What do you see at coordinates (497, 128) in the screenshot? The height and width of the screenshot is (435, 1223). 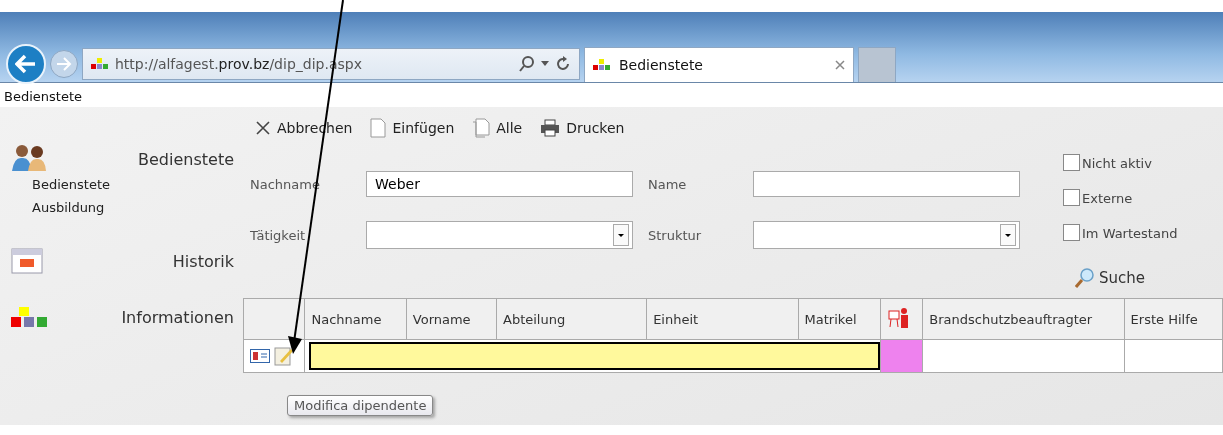 I see `toolbar-button: Alle` at bounding box center [497, 128].